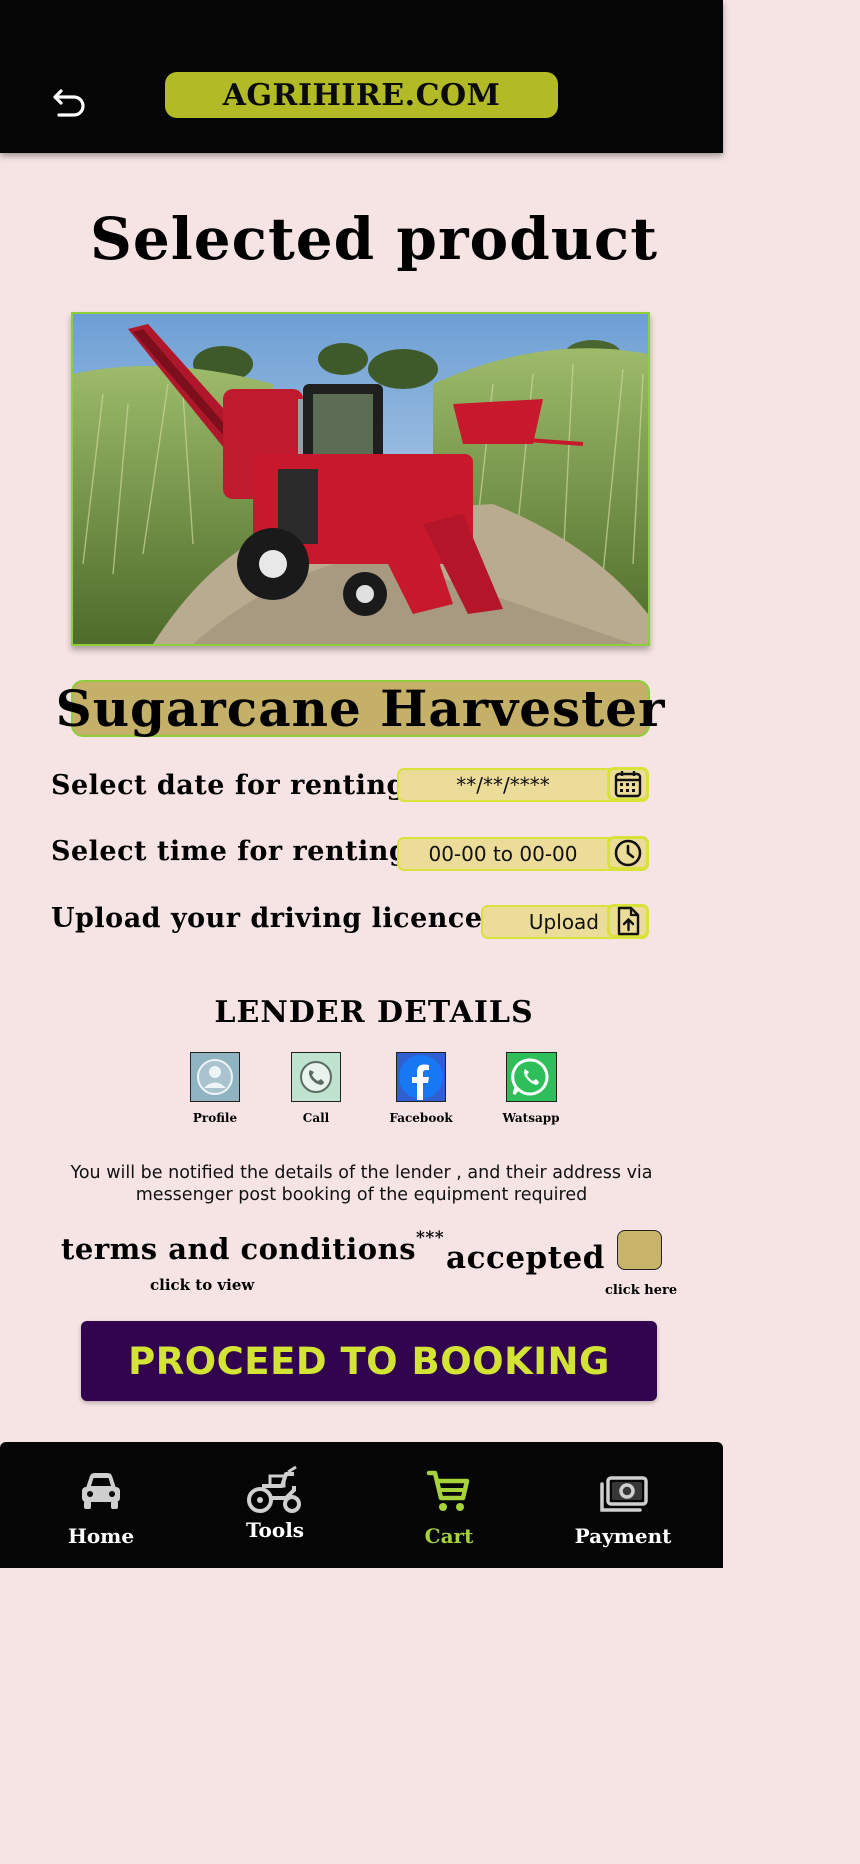 Image resolution: width=860 pixels, height=1864 pixels. I want to click on clock-icon, so click(628, 853).